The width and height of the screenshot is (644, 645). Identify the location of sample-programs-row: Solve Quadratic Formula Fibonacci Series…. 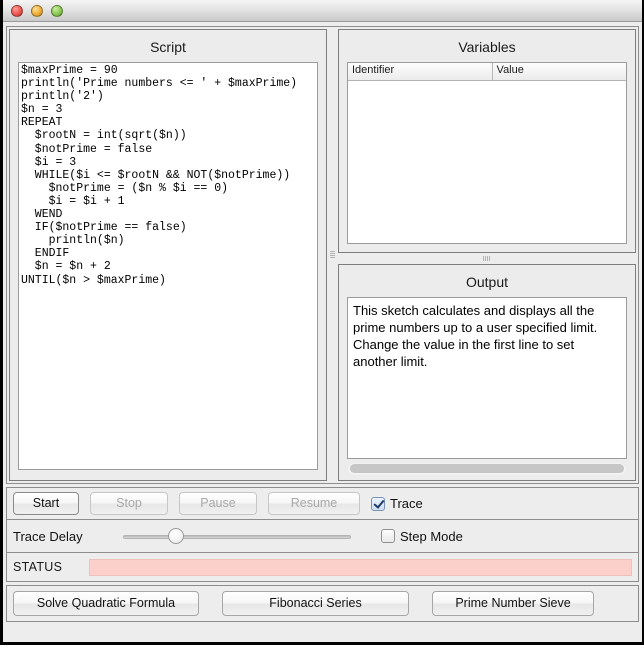
(322, 603).